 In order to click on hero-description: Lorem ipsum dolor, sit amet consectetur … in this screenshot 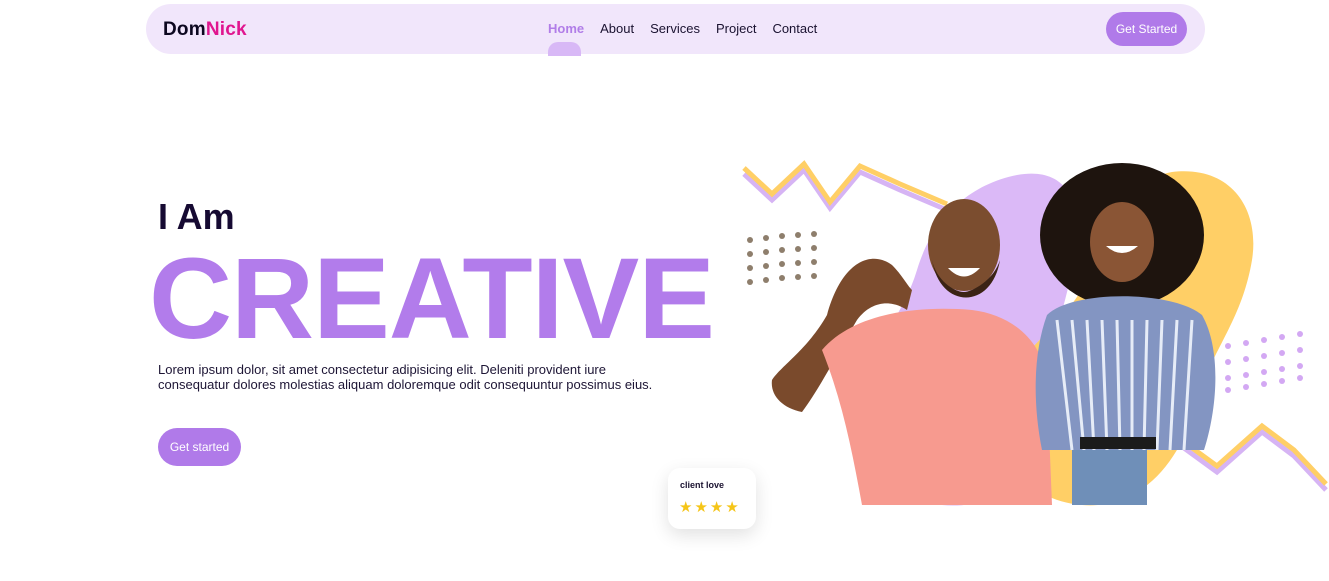, I will do `click(405, 377)`.